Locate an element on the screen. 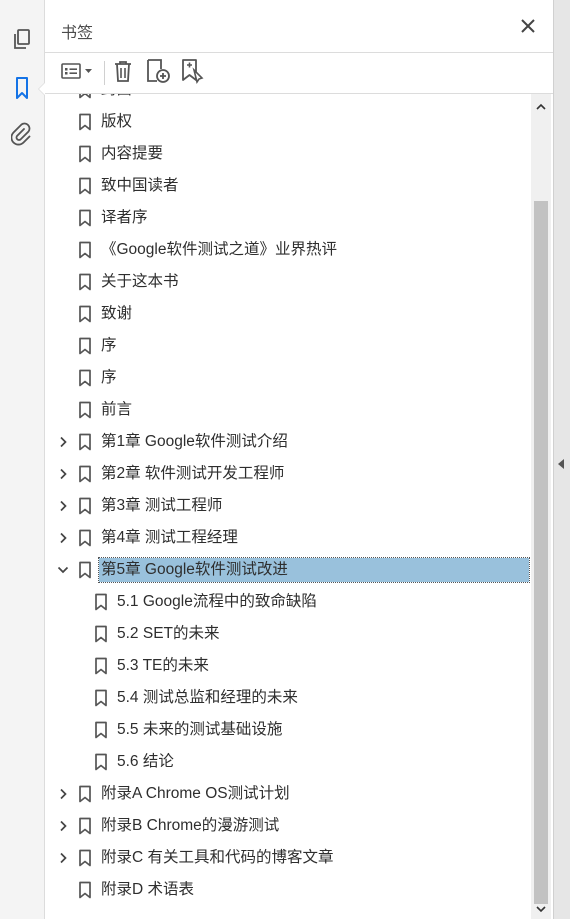 Image resolution: width=570 pixels, height=919 pixels. panel-title: 书签 is located at coordinates (77, 33).